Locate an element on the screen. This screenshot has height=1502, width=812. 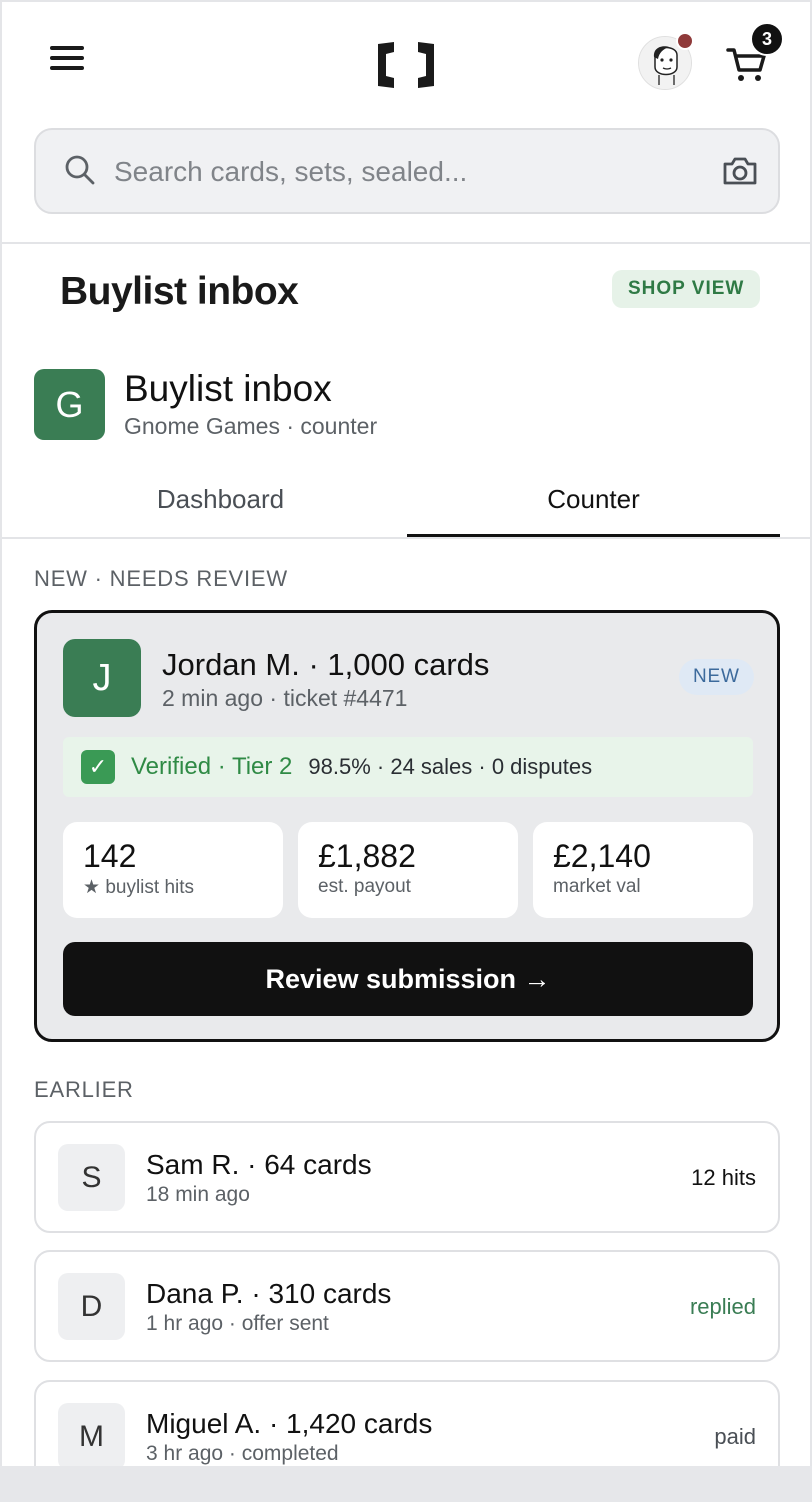
review-submission-button: Review submission → is located at coordinates (408, 979).